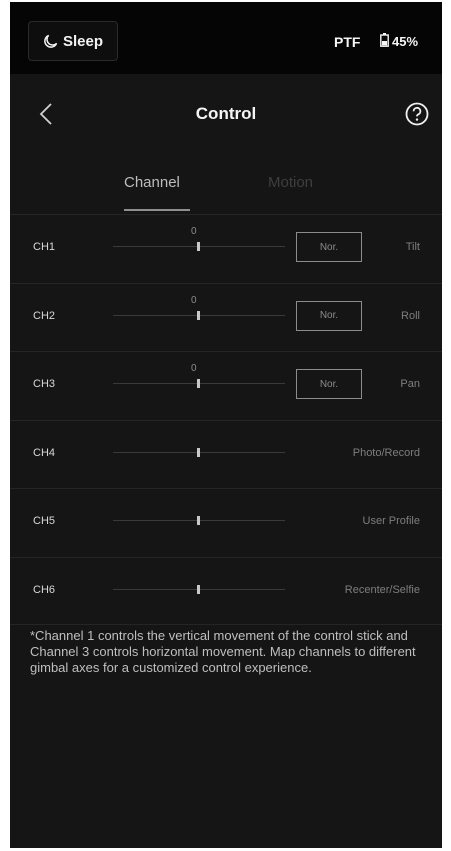 The width and height of the screenshot is (451, 851). I want to click on sleep-button: Sleep, so click(73, 41).